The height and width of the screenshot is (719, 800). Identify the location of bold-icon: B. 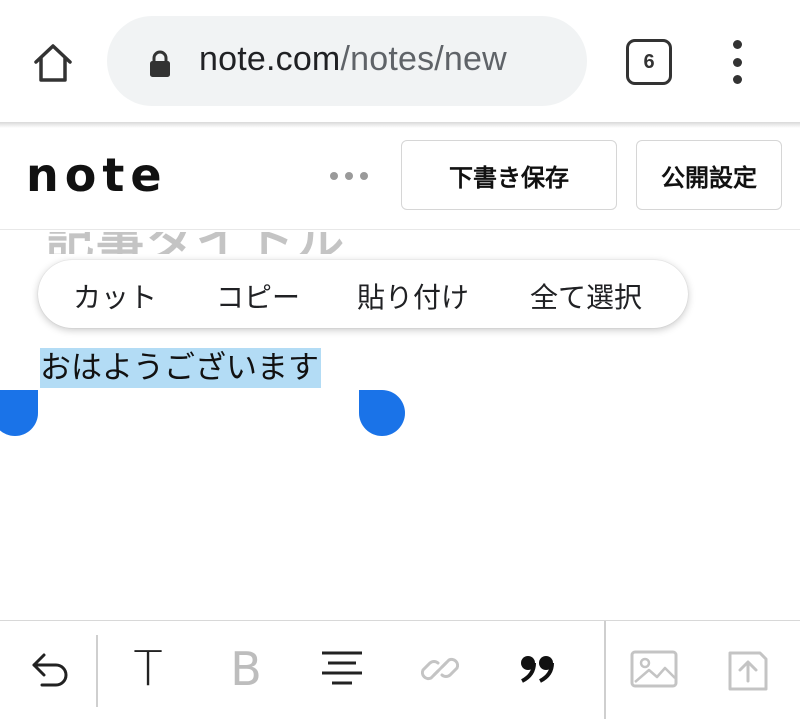
(246, 669).